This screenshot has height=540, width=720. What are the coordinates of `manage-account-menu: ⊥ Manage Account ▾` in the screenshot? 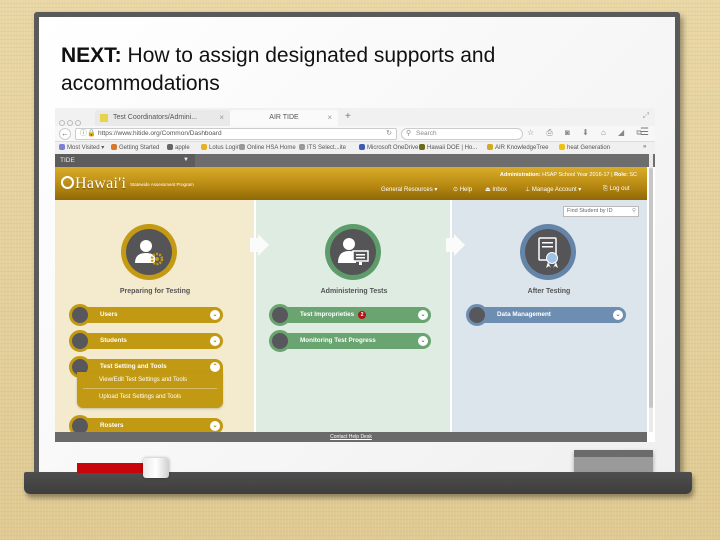 It's located at (553, 189).